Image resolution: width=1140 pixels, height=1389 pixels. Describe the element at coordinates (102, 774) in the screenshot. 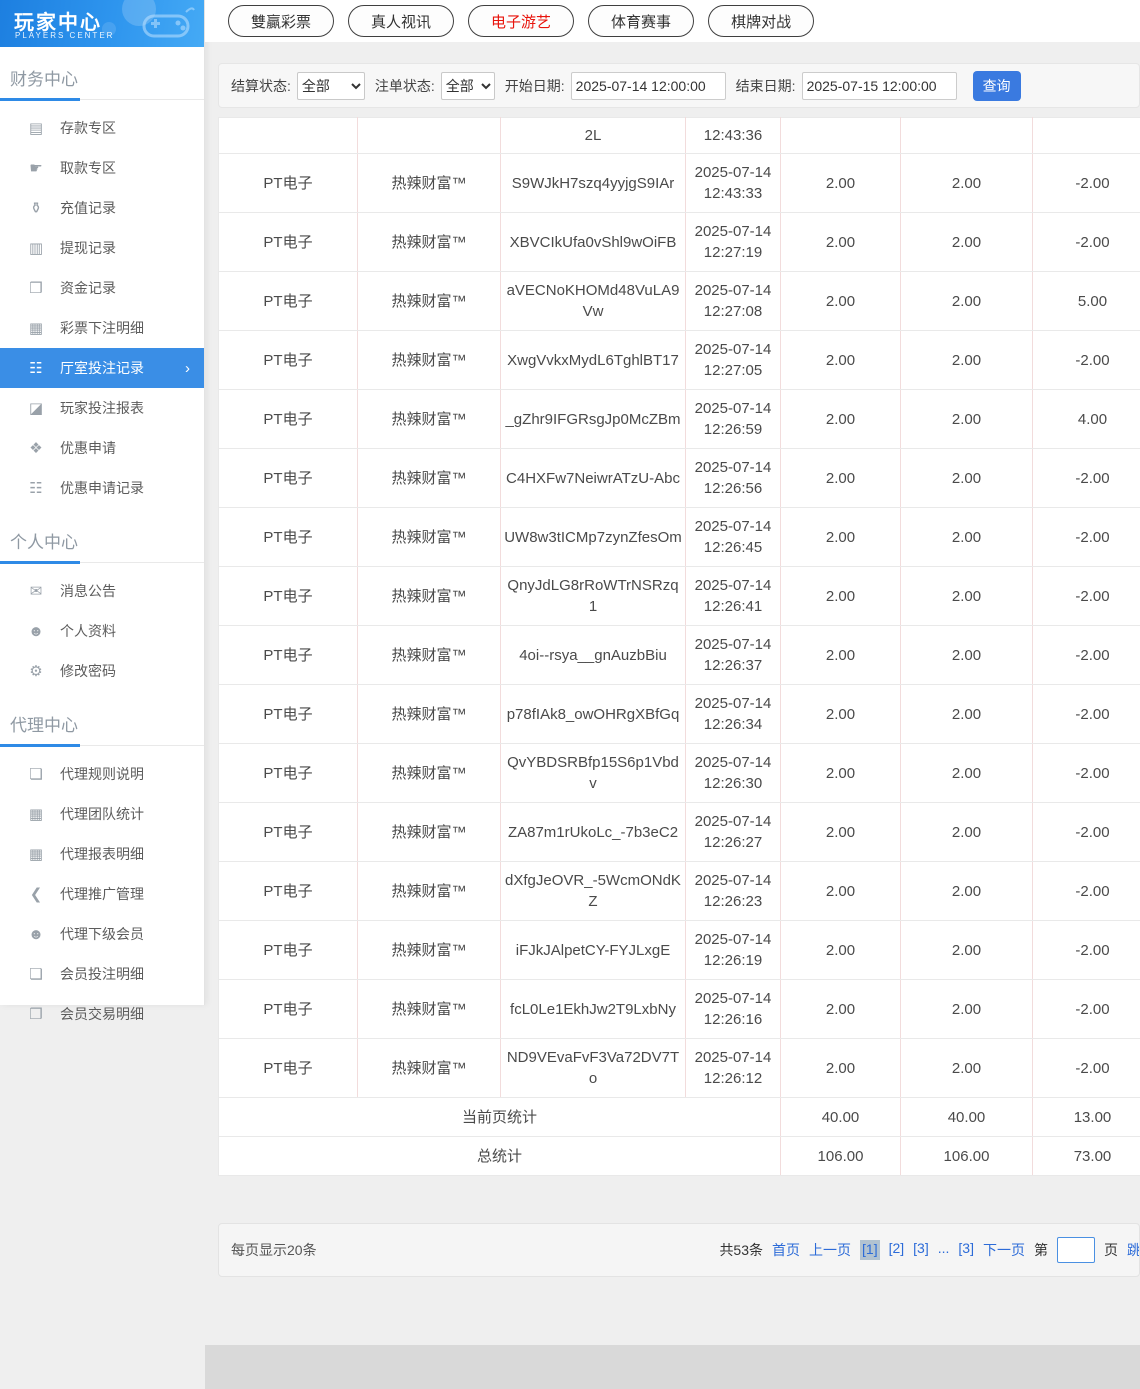

I see `sidebar-item-agent-rules-doc: ❏ 代理规则说明` at that location.